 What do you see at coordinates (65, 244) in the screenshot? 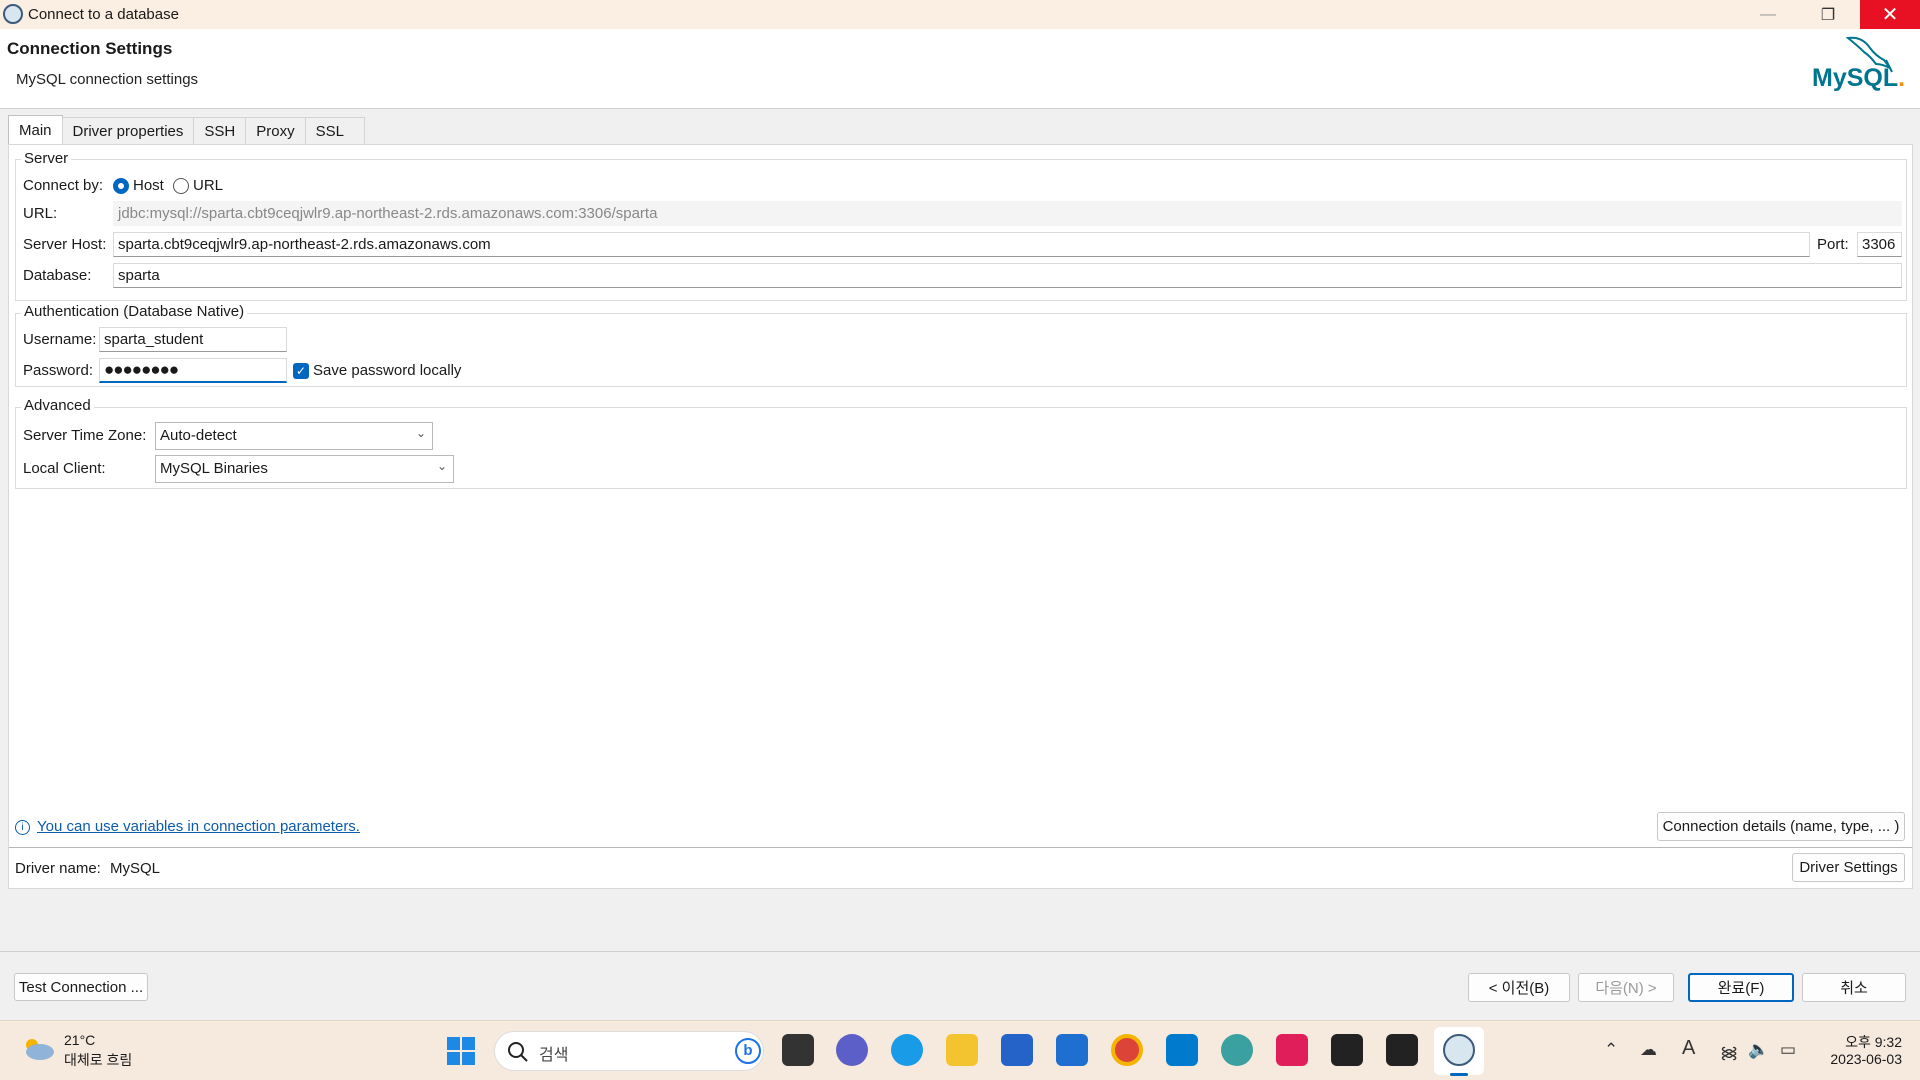
I see `server-host-label: Server Host:` at bounding box center [65, 244].